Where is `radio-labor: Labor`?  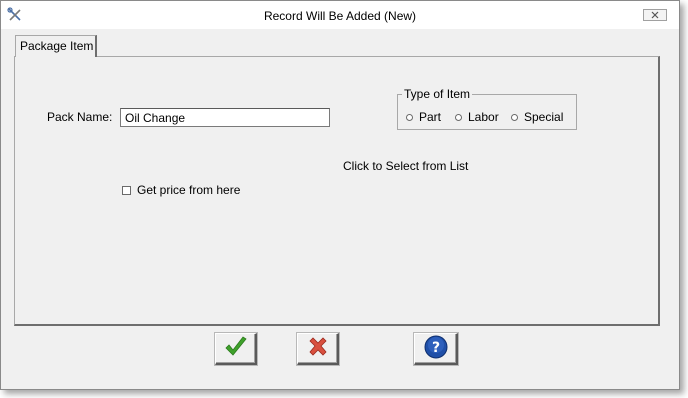
radio-labor: Labor is located at coordinates (477, 117).